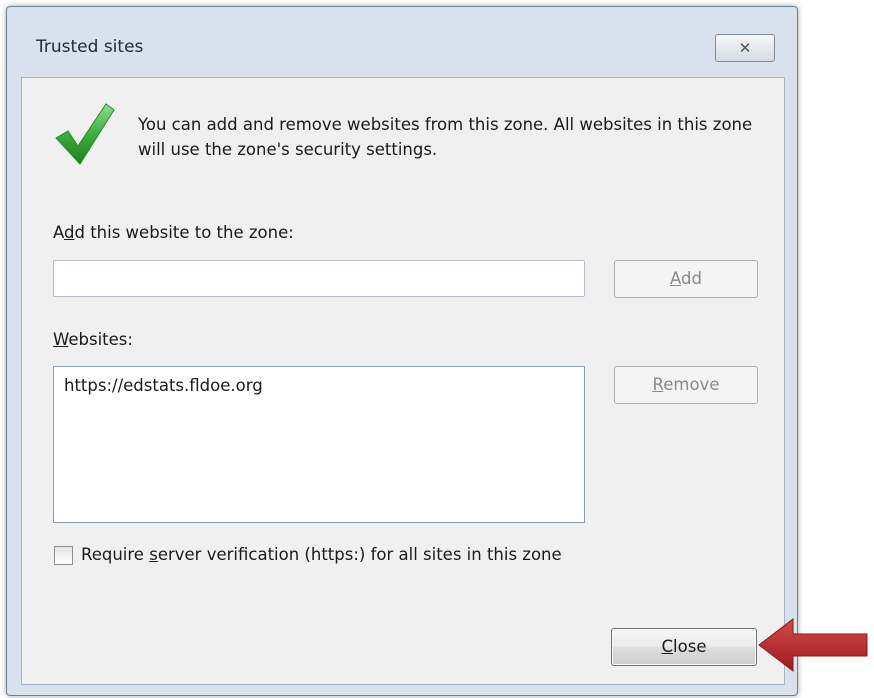 The height and width of the screenshot is (698, 874). I want to click on websites-label: Websites:, so click(93, 339).